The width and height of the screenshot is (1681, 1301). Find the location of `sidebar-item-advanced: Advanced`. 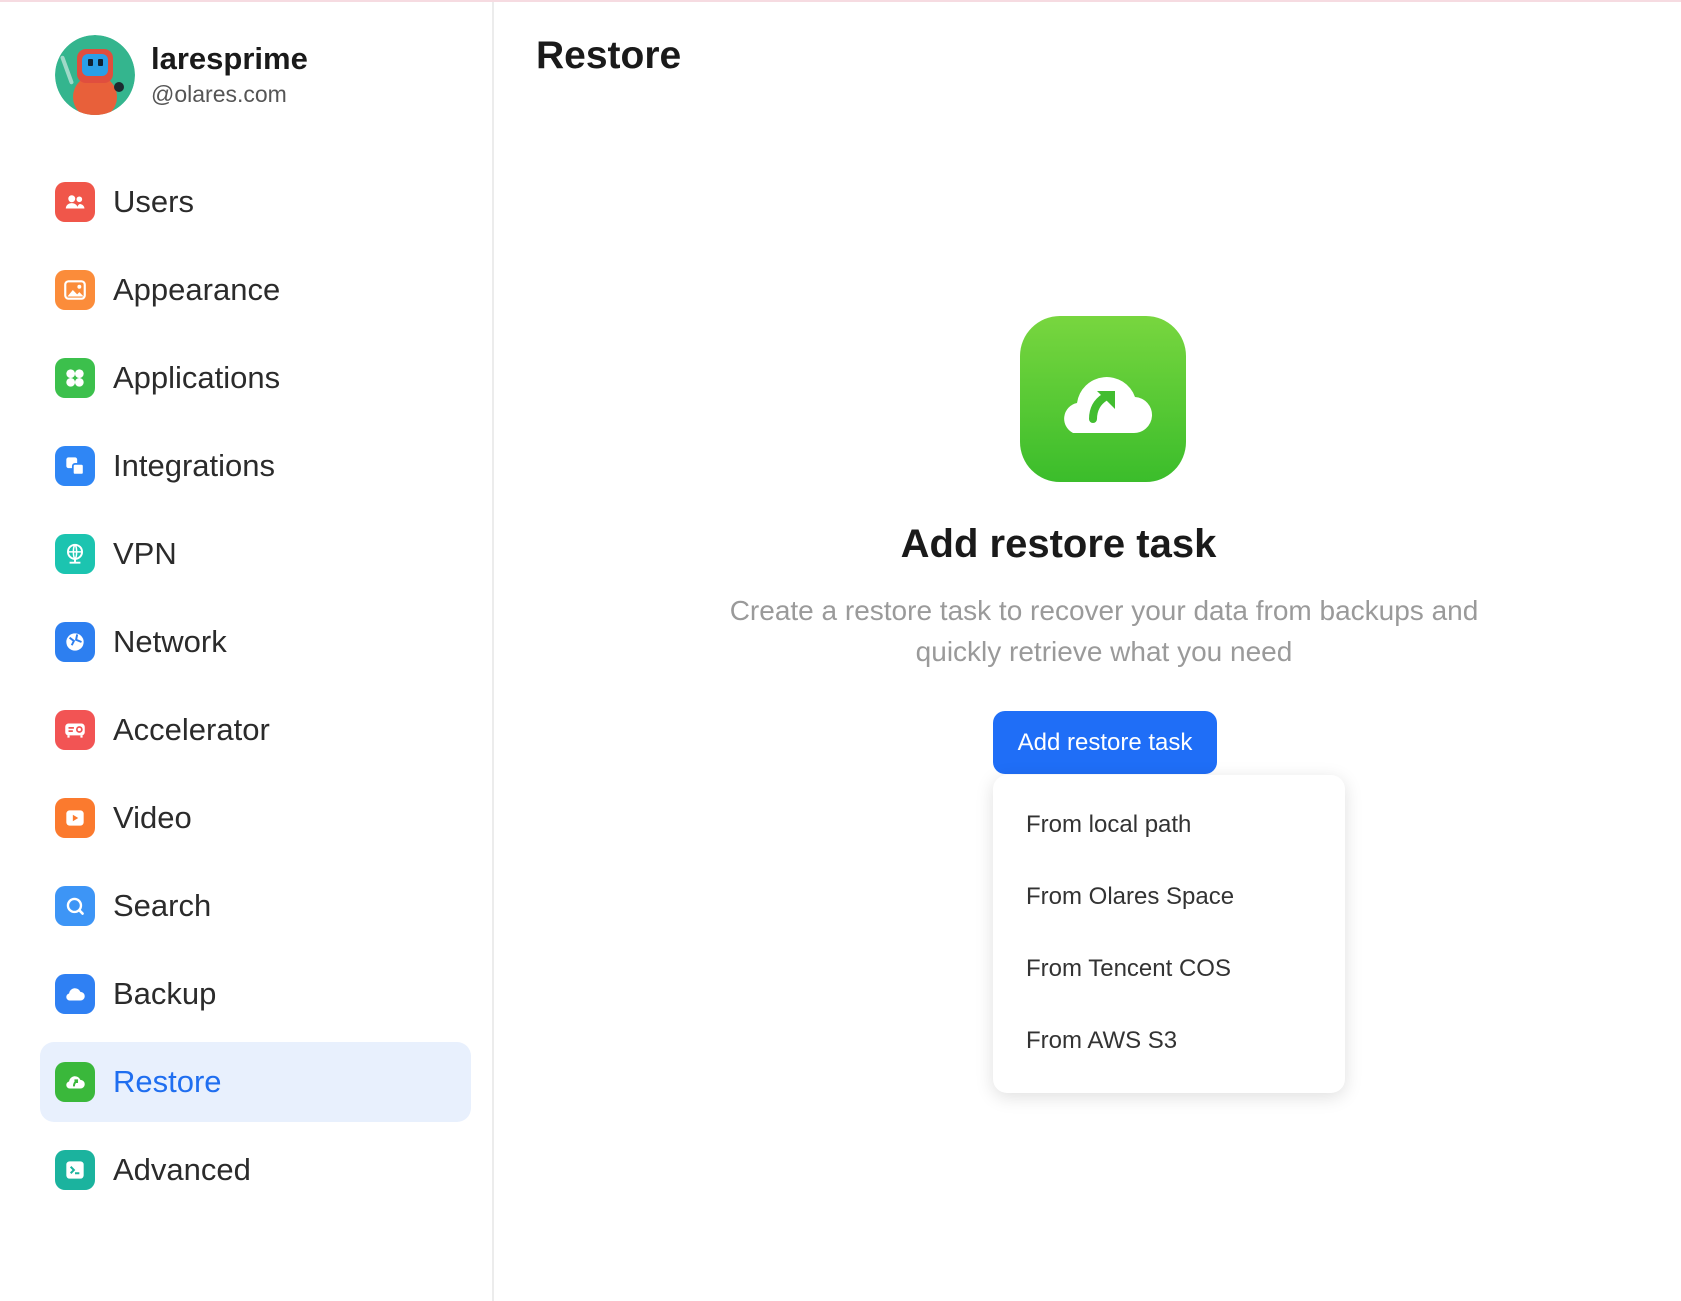

sidebar-item-advanced: Advanced is located at coordinates (255, 1170).